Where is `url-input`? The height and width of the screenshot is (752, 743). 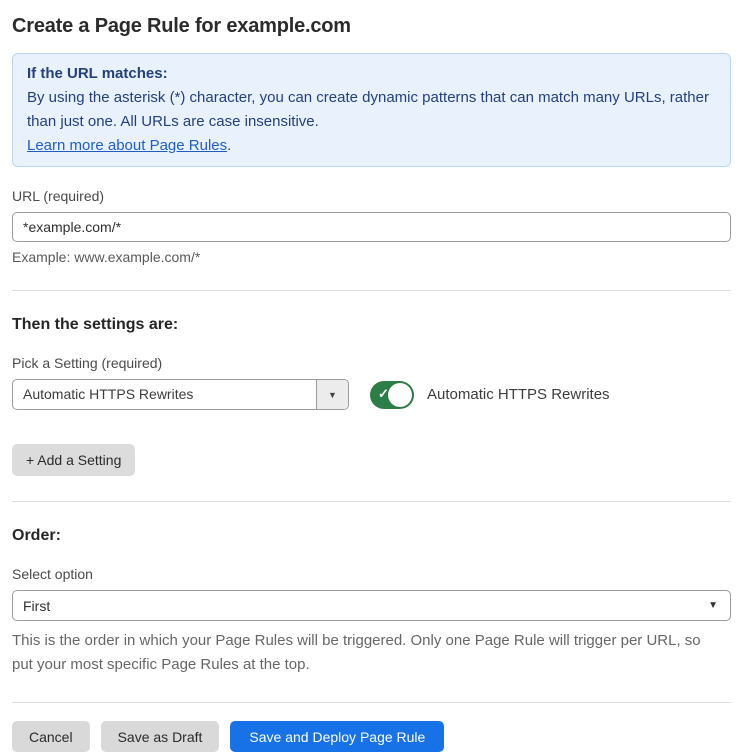
url-input is located at coordinates (371, 227).